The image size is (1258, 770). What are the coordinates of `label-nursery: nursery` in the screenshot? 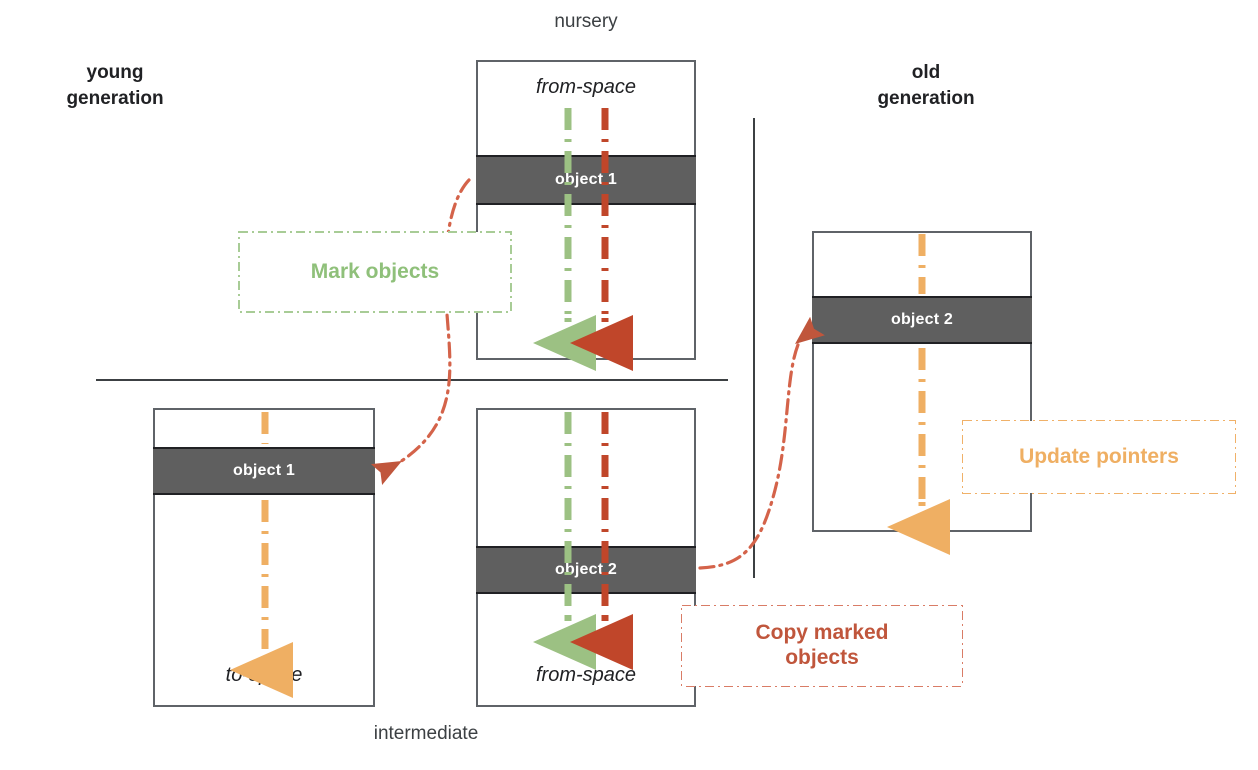 It's located at (586, 21).